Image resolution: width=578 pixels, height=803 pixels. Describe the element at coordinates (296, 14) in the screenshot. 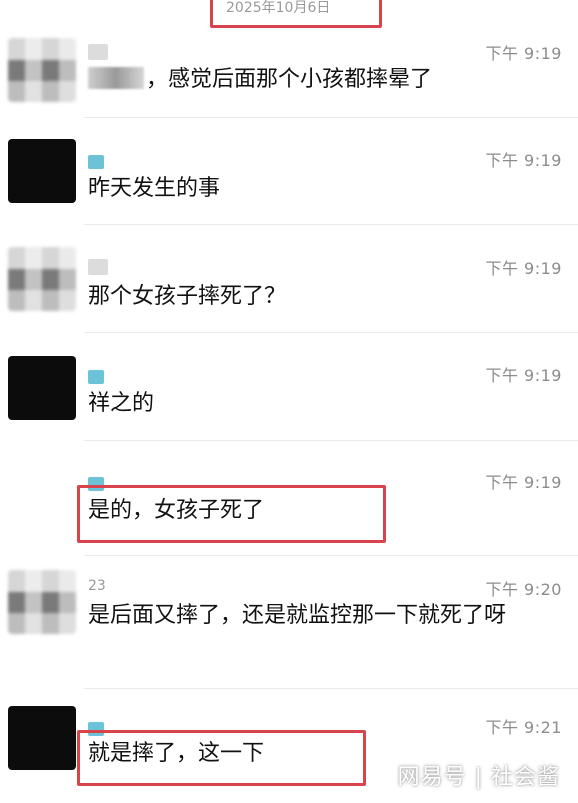

I see `date-highlight-frame` at that location.